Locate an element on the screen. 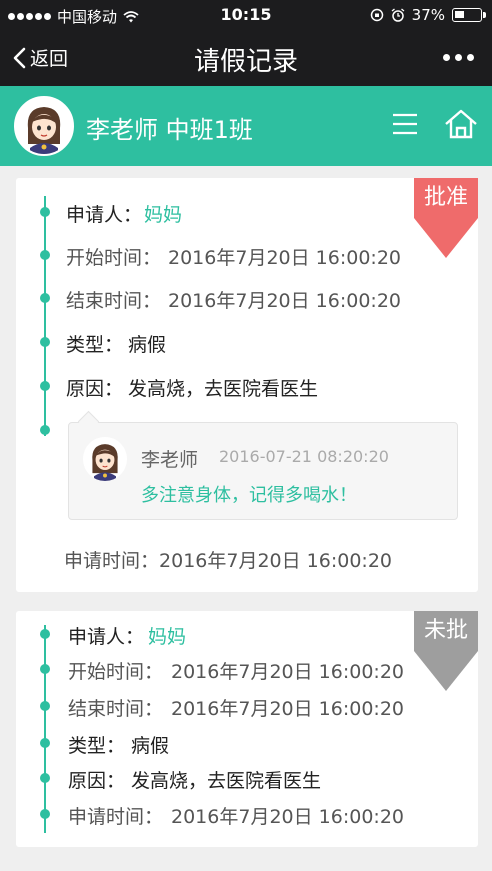 The image size is (492, 871). back-button: 返回 is located at coordinates (40, 57).